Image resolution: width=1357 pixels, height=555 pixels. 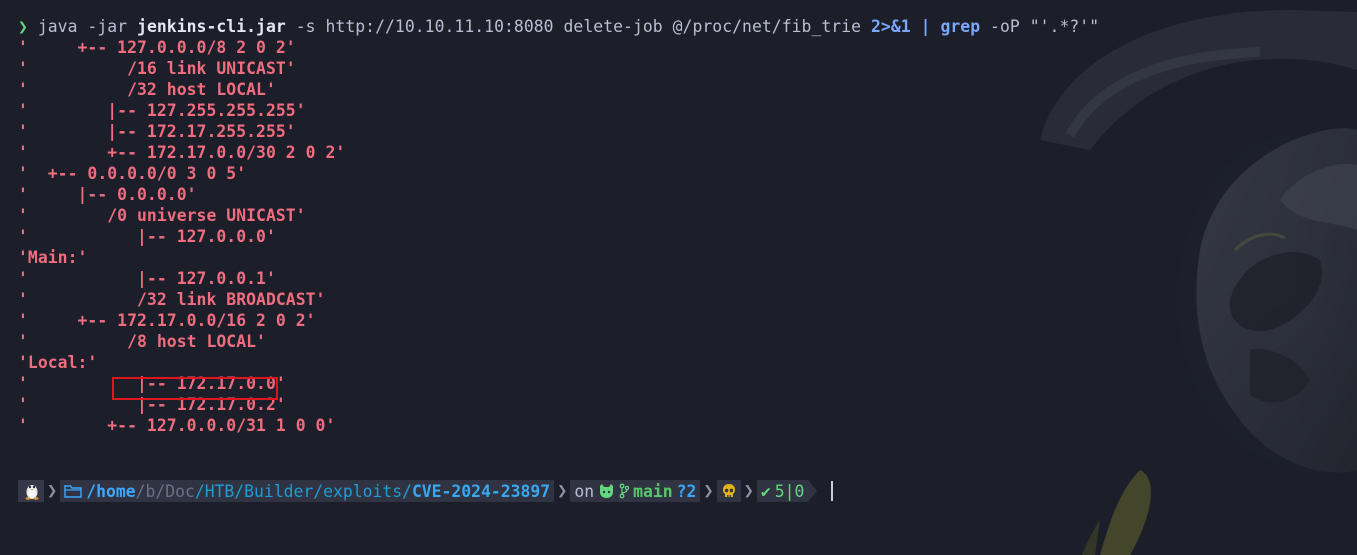 What do you see at coordinates (925, 26) in the screenshot?
I see `command-pipe: |` at bounding box center [925, 26].